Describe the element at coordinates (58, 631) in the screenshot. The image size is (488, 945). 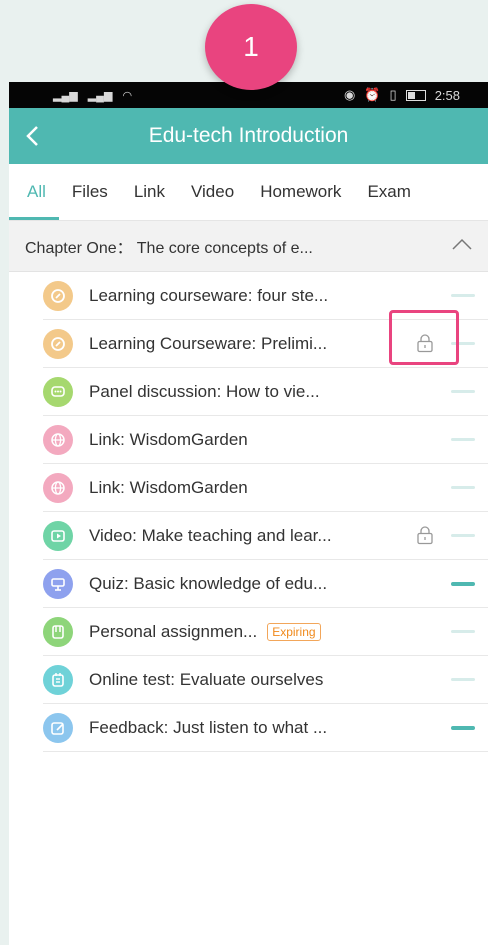
I see `assignment-icon` at that location.